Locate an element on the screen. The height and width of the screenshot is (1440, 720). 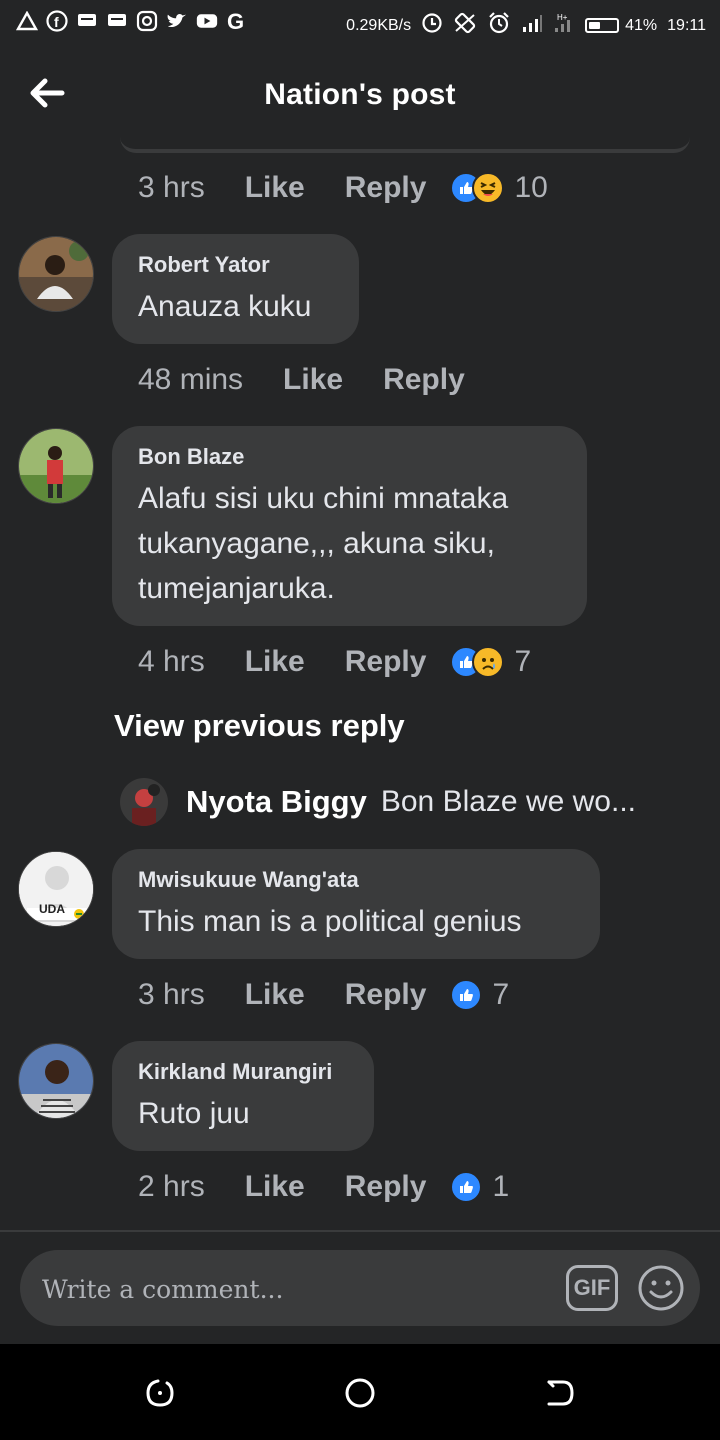
recents-icon is located at coordinates (160, 1393).